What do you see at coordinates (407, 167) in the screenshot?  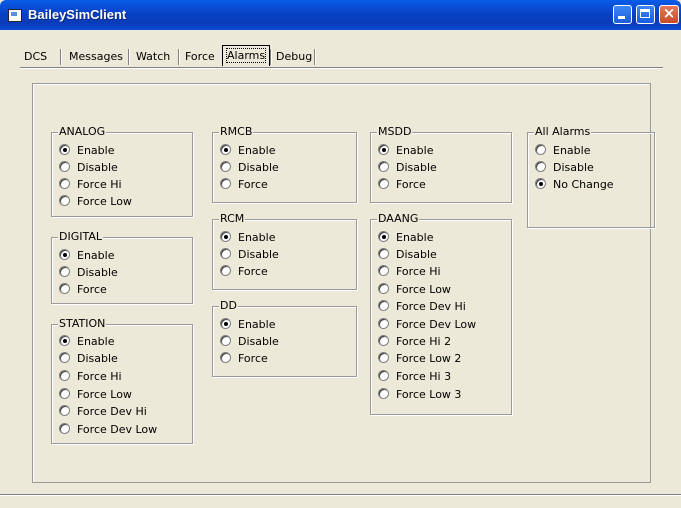 I see `msdd-option-disable: Disable` at bounding box center [407, 167].